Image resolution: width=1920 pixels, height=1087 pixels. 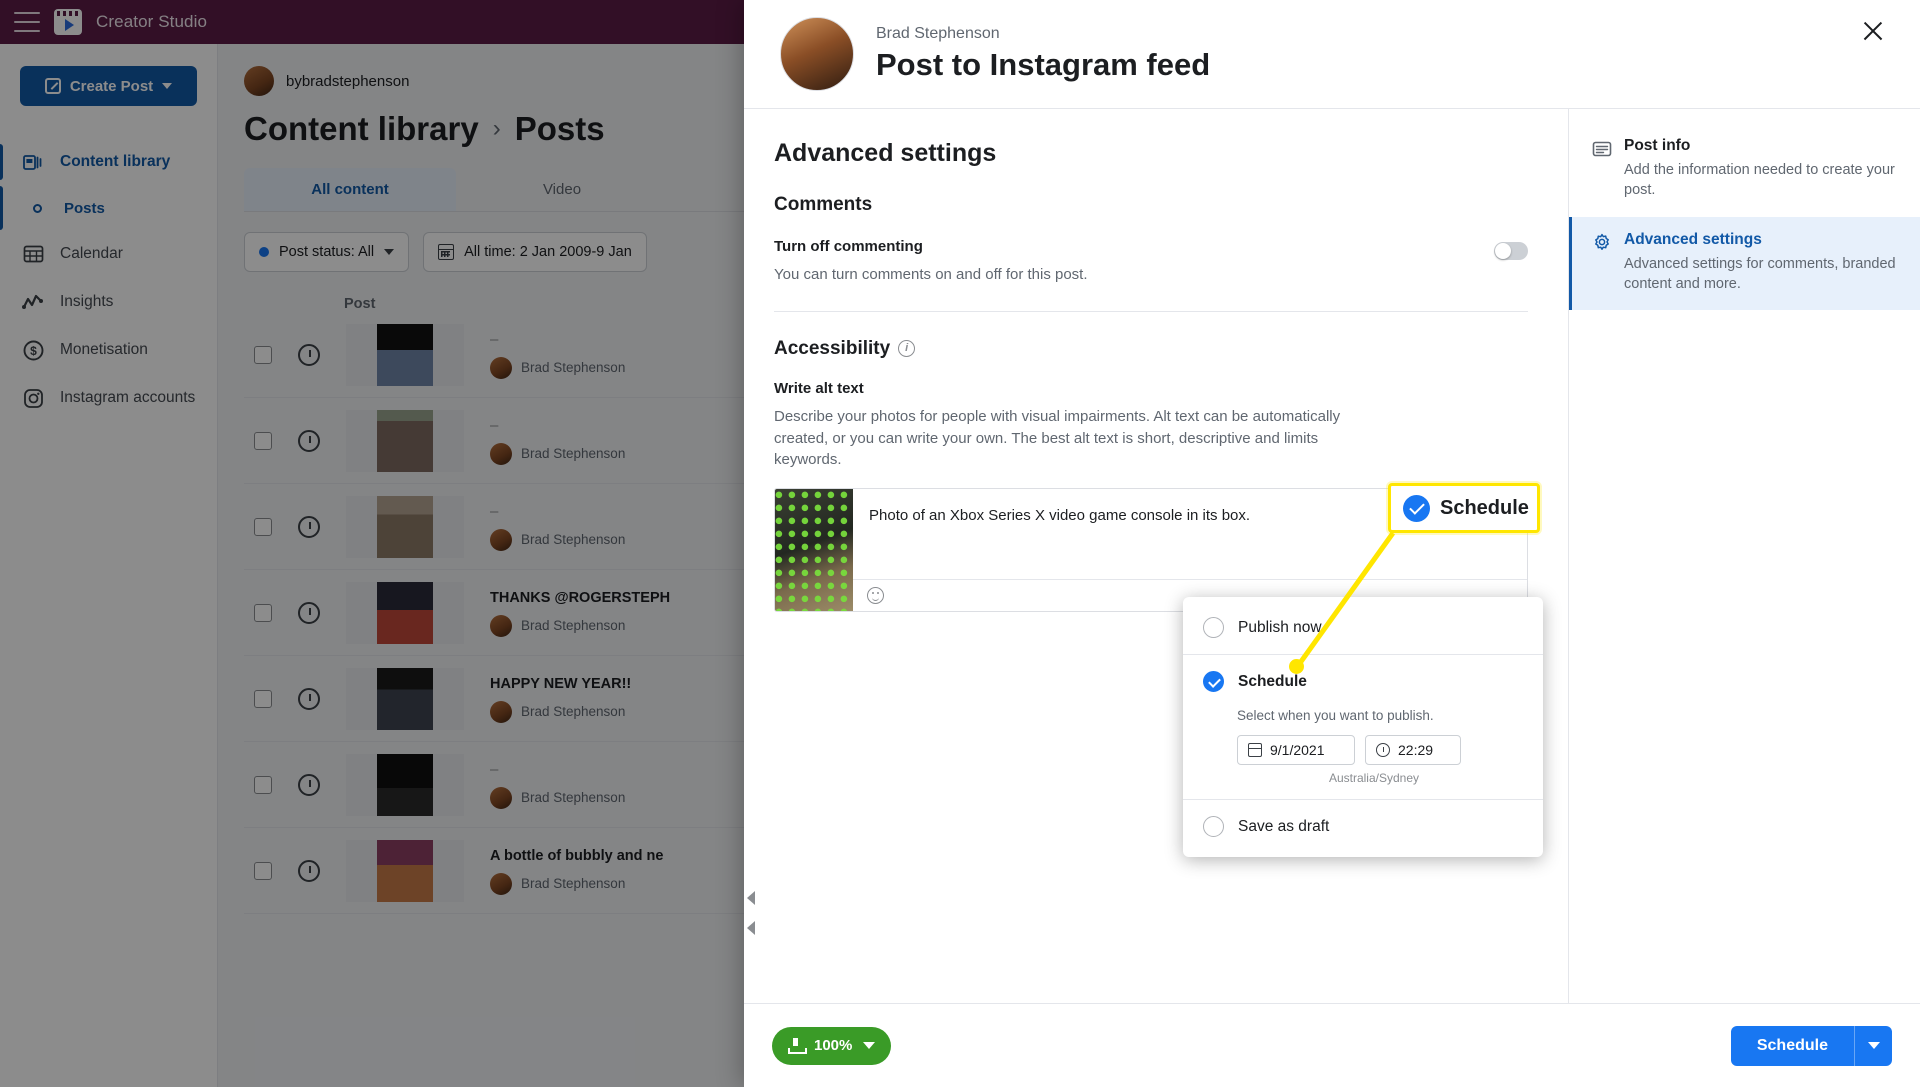 What do you see at coordinates (84, 208) in the screenshot?
I see `sidebar-item-label: Posts` at bounding box center [84, 208].